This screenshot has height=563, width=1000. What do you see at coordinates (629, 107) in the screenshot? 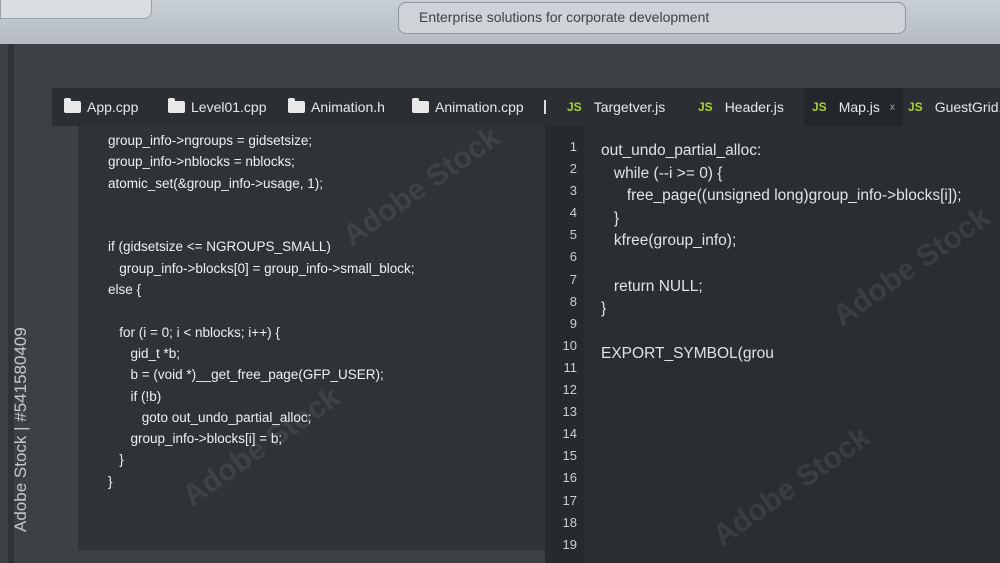
I see `tab-label: Targetver.js` at bounding box center [629, 107].